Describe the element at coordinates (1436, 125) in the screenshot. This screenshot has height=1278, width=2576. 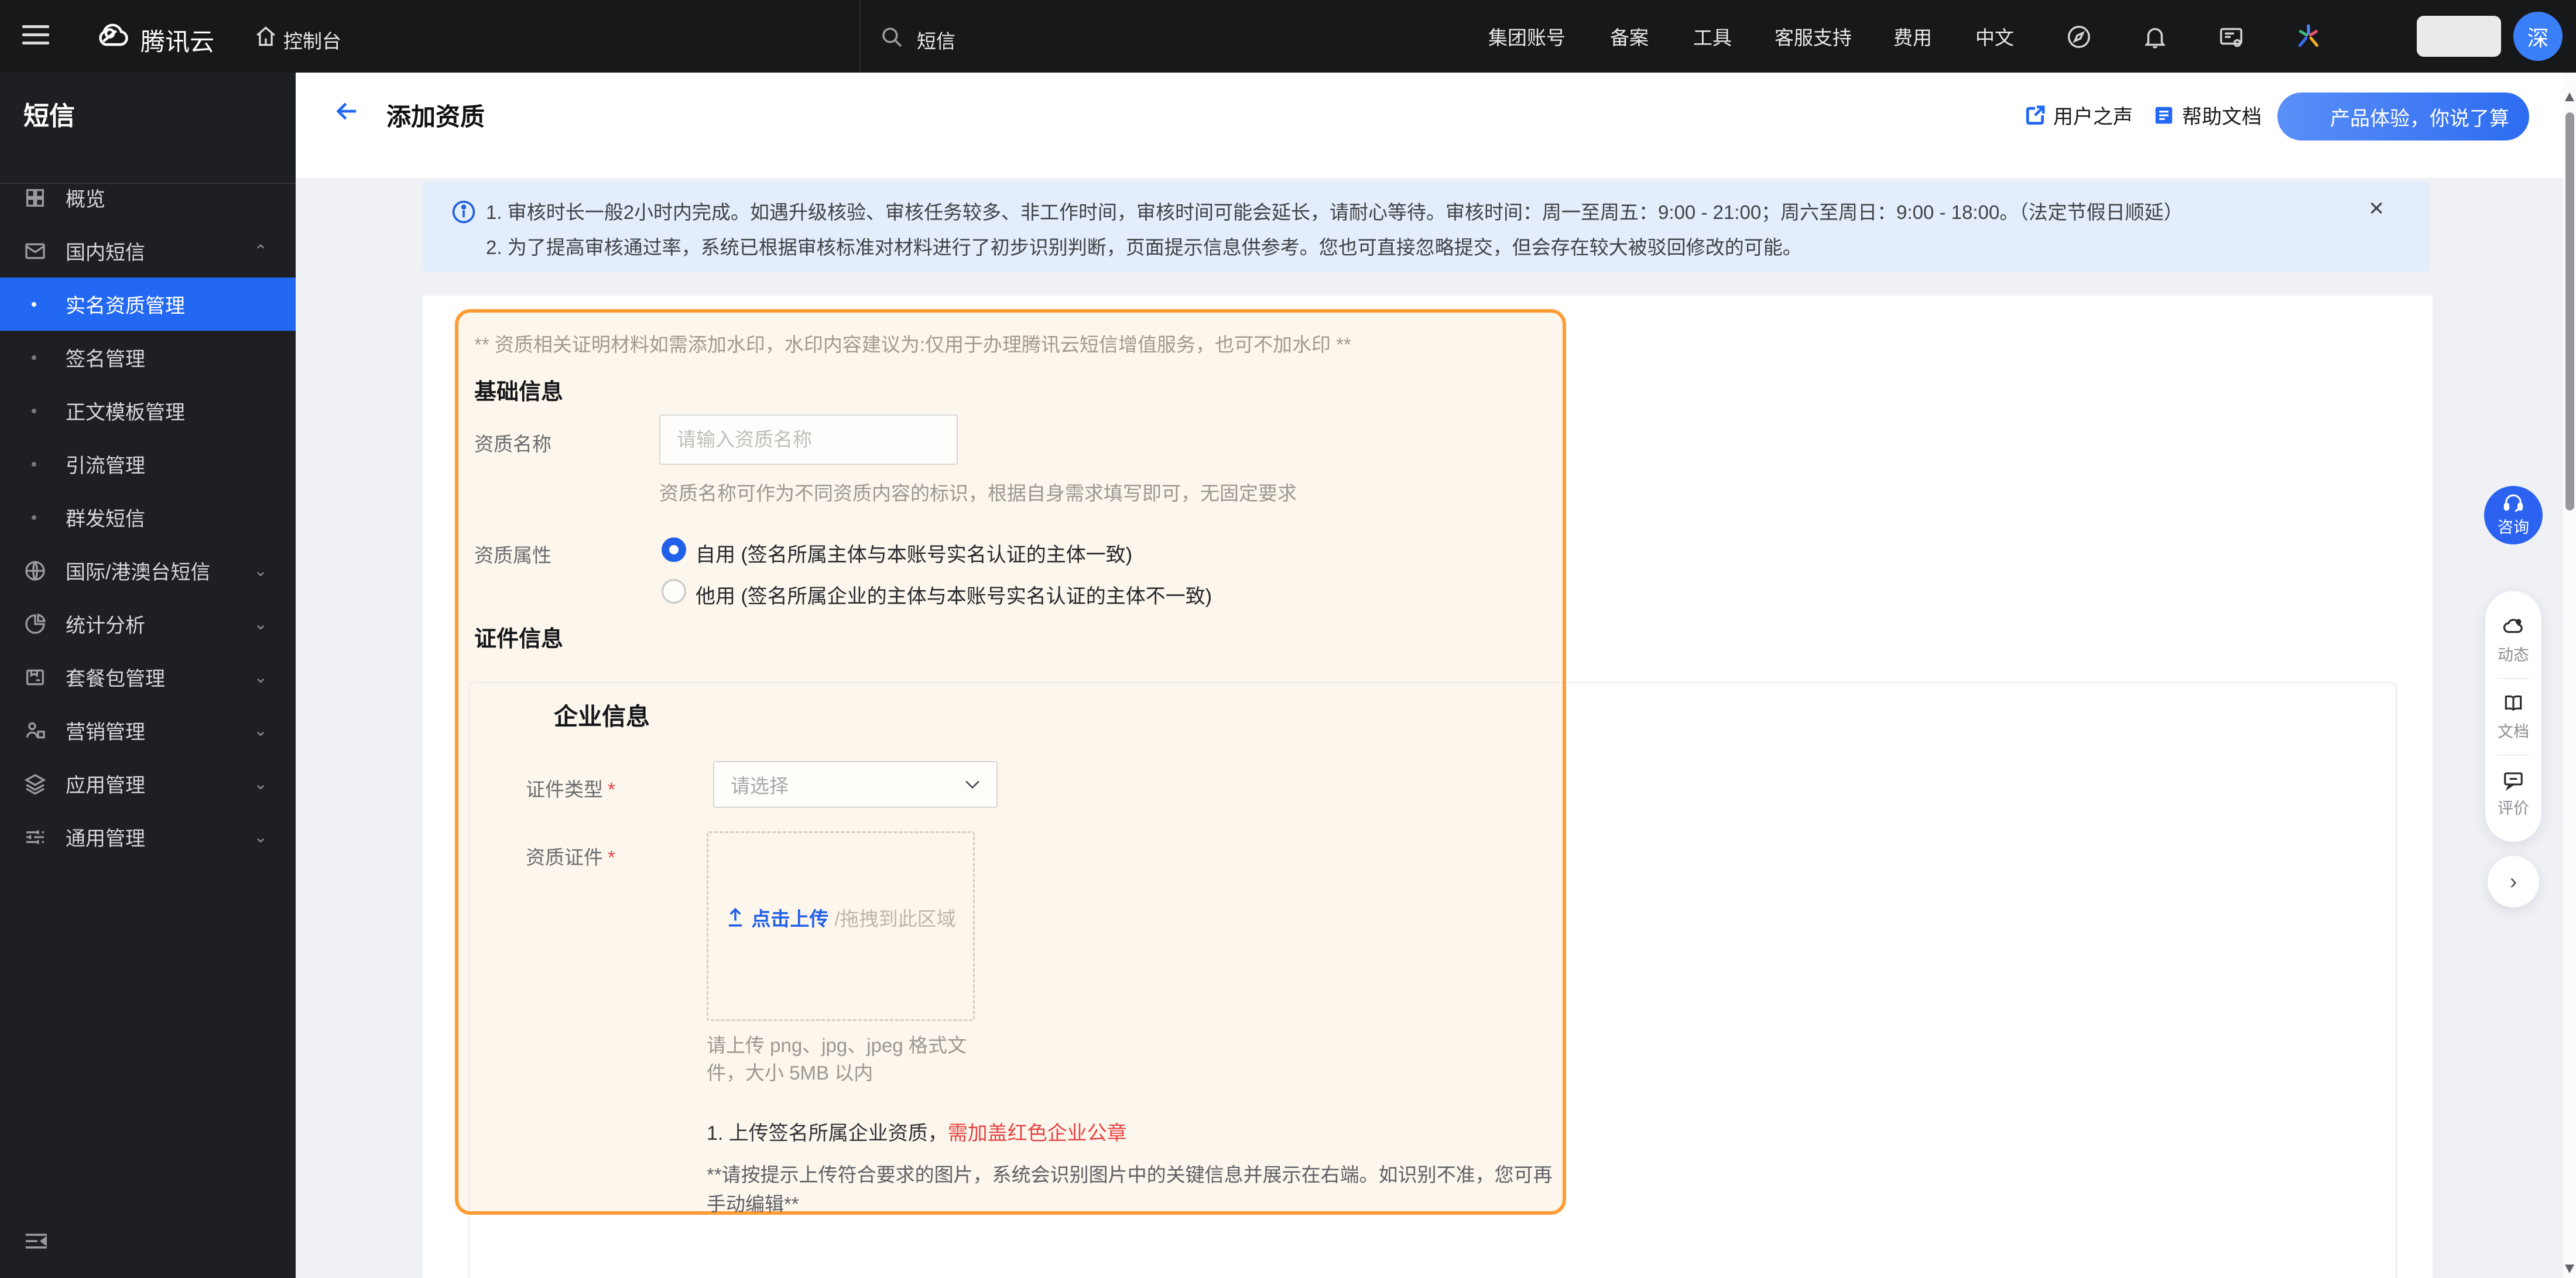
I see `page-header: 添加资质 用户之声 帮助文档 产品体验，你说了算` at that location.